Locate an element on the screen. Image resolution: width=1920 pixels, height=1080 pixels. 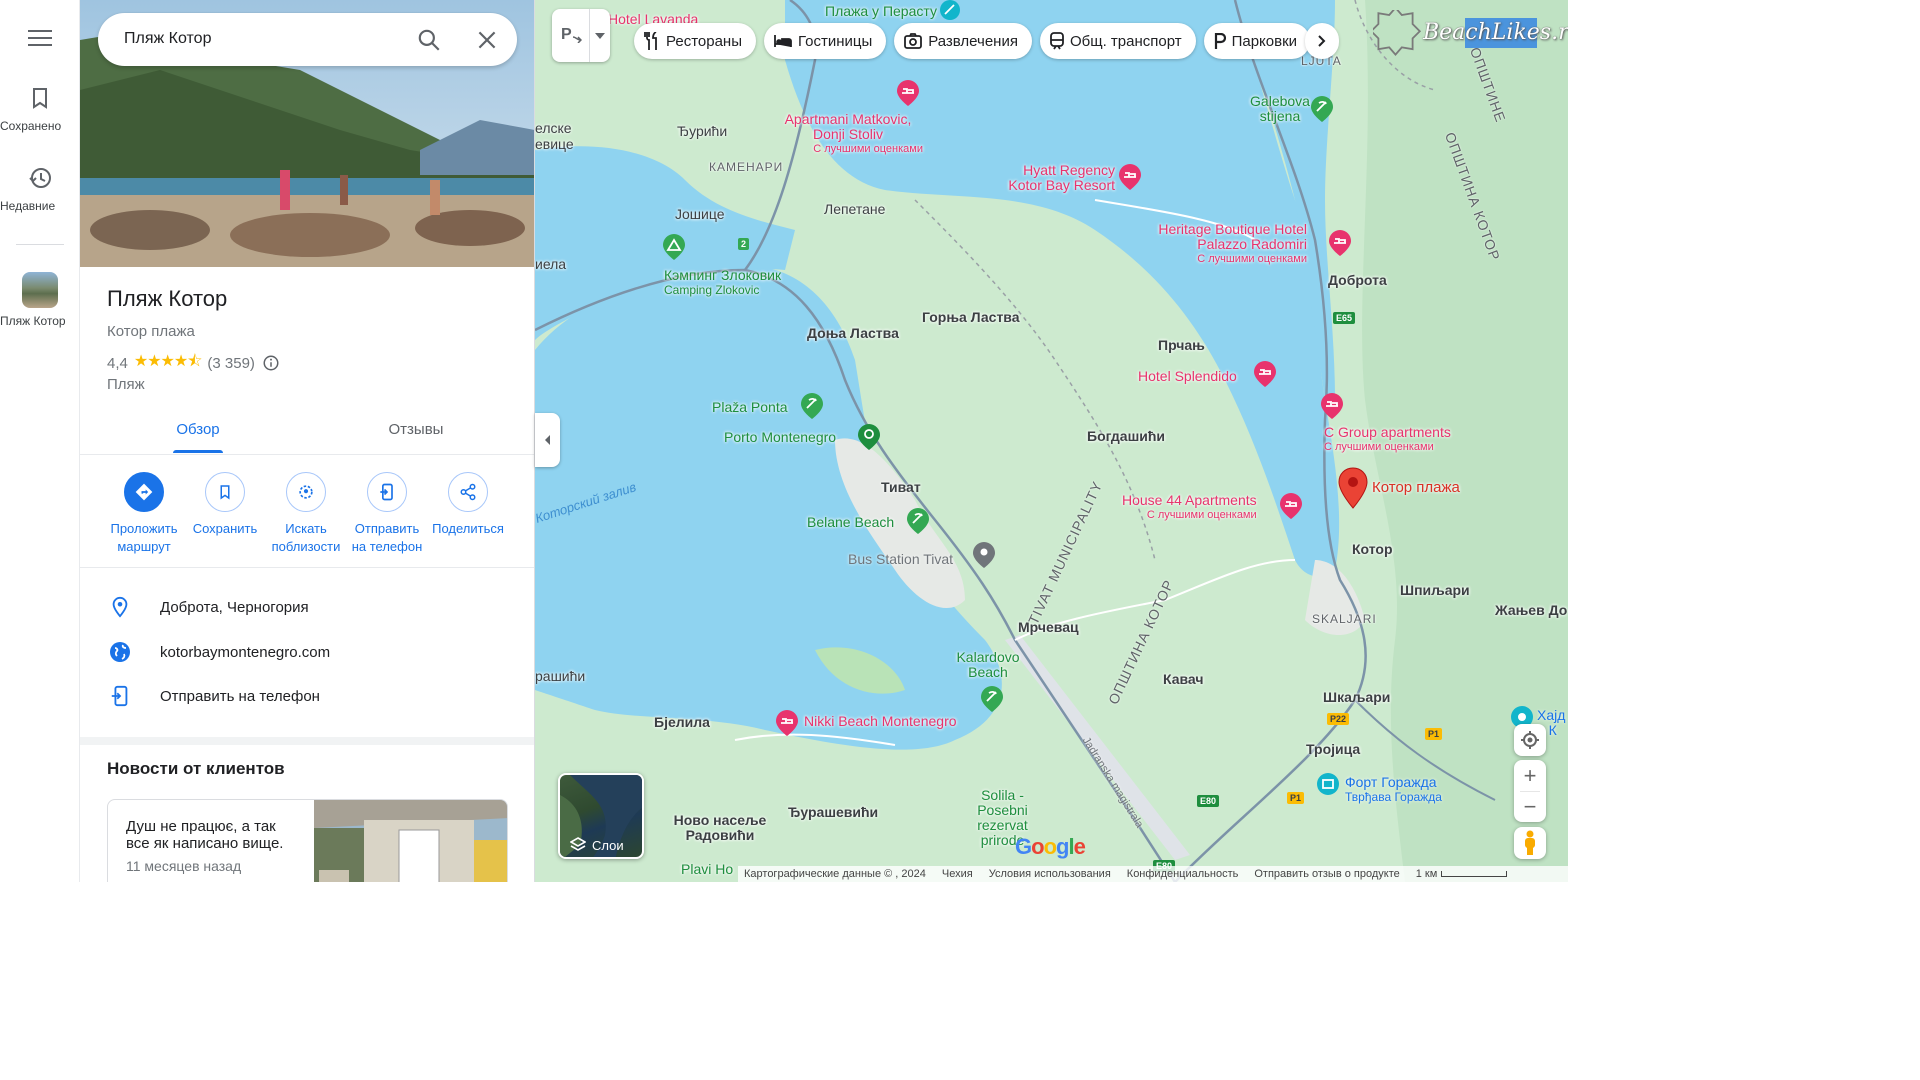
poi-porto-montenegro: Porto Montenegro is located at coordinates (780, 437).